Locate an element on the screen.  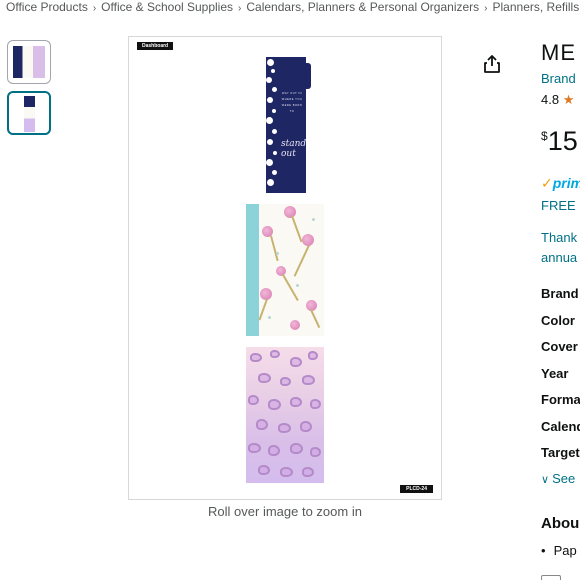
see-more-label: See is located at coordinates (564, 478).